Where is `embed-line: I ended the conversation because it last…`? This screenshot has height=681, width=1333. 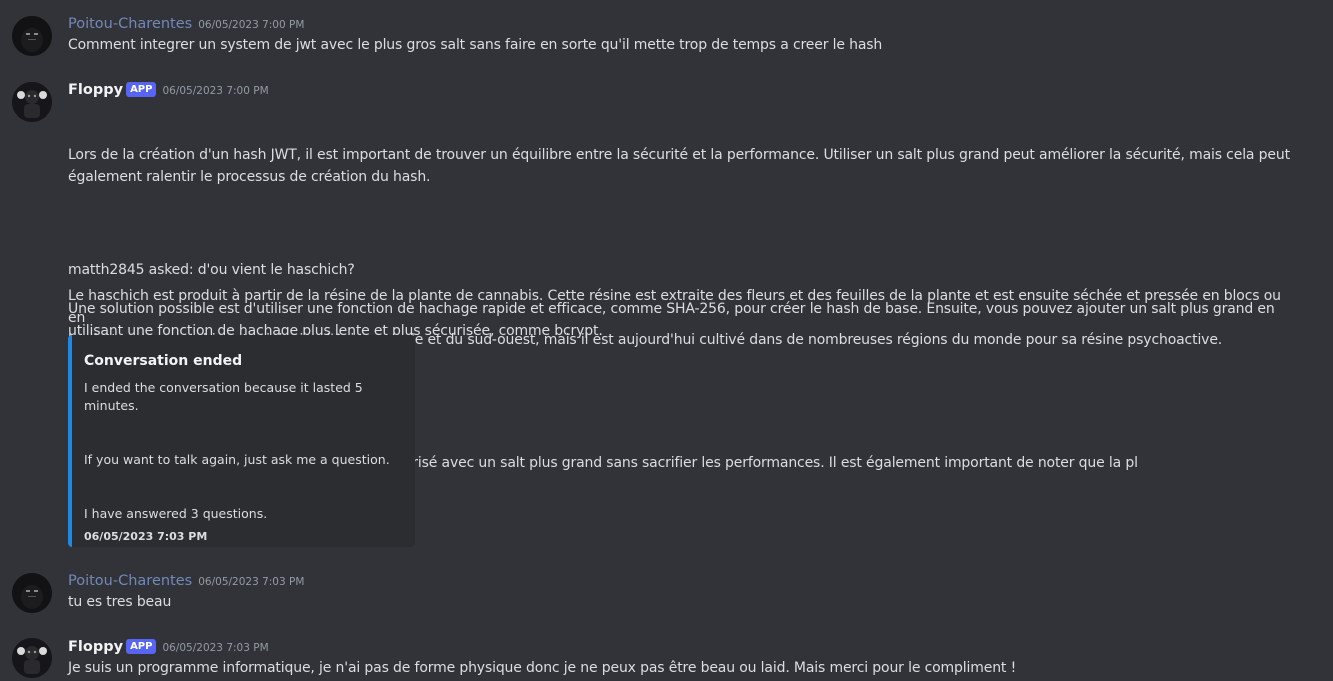 embed-line: I ended the conversation because it last… is located at coordinates (223, 396).